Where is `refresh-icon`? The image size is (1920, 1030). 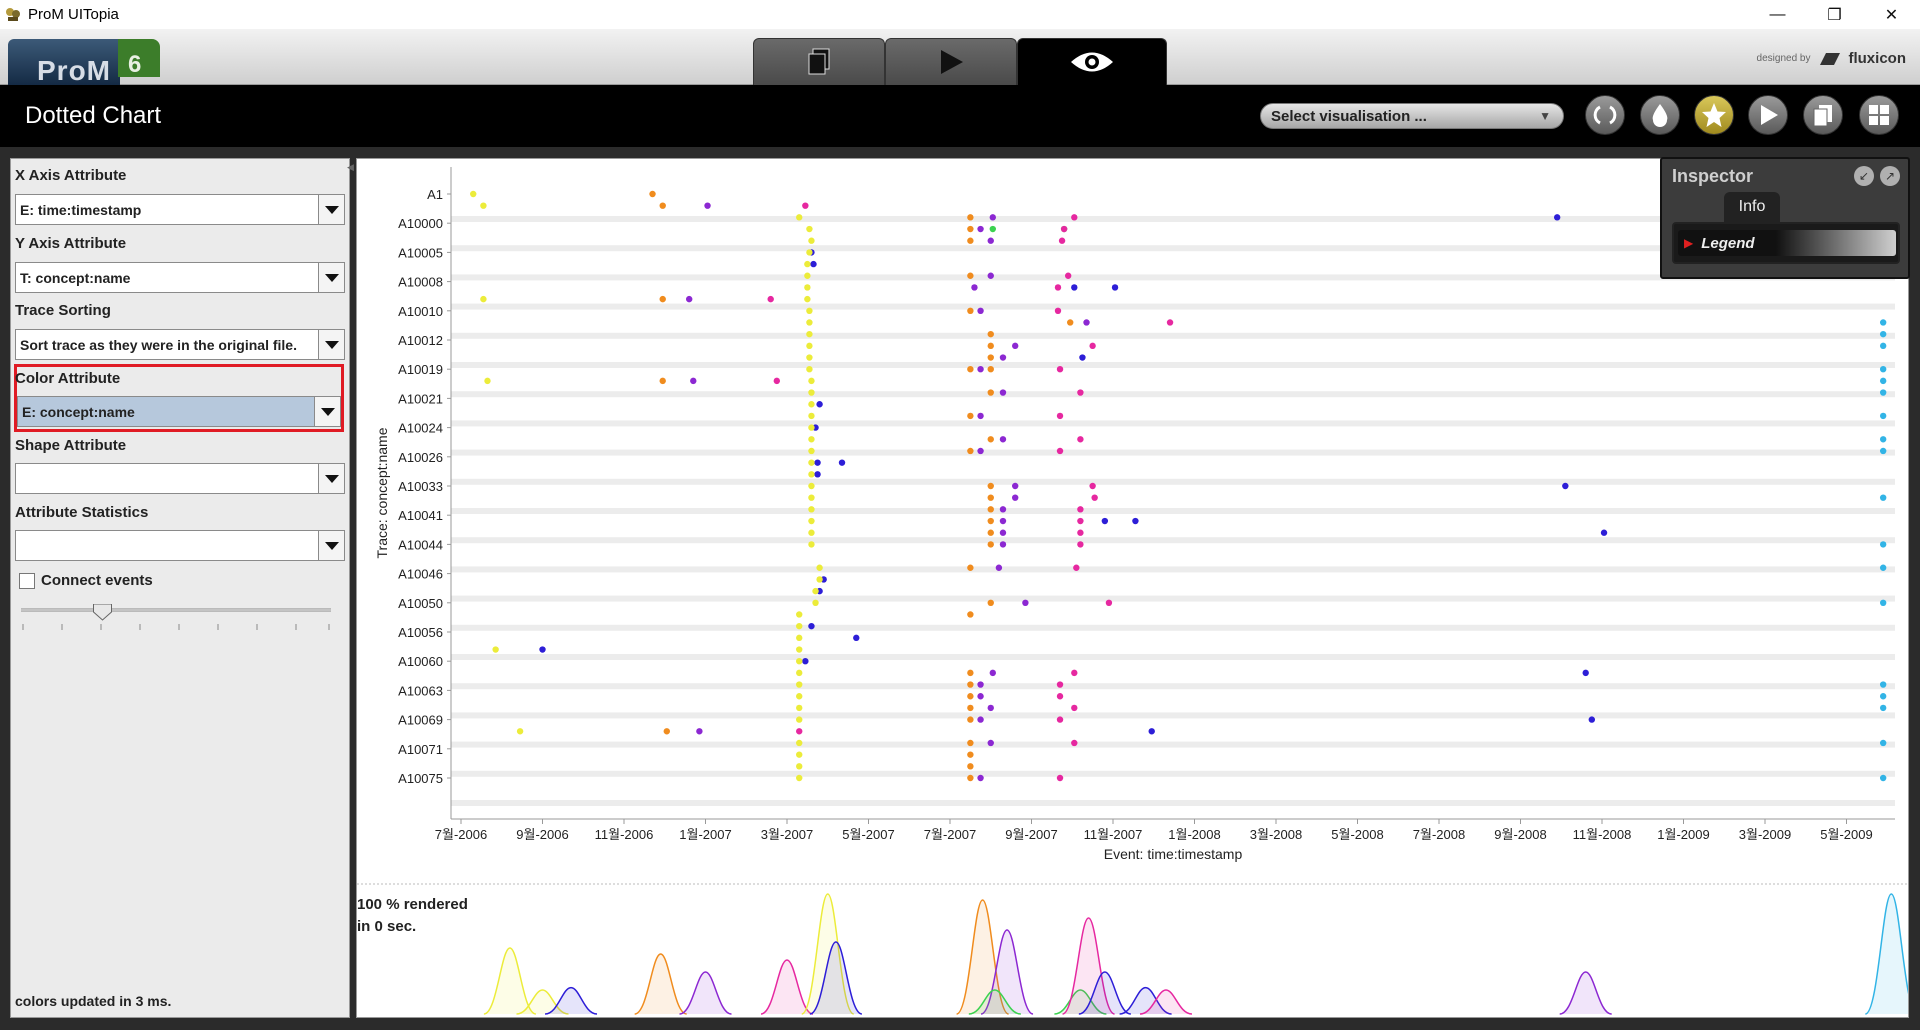 refresh-icon is located at coordinates (1605, 115).